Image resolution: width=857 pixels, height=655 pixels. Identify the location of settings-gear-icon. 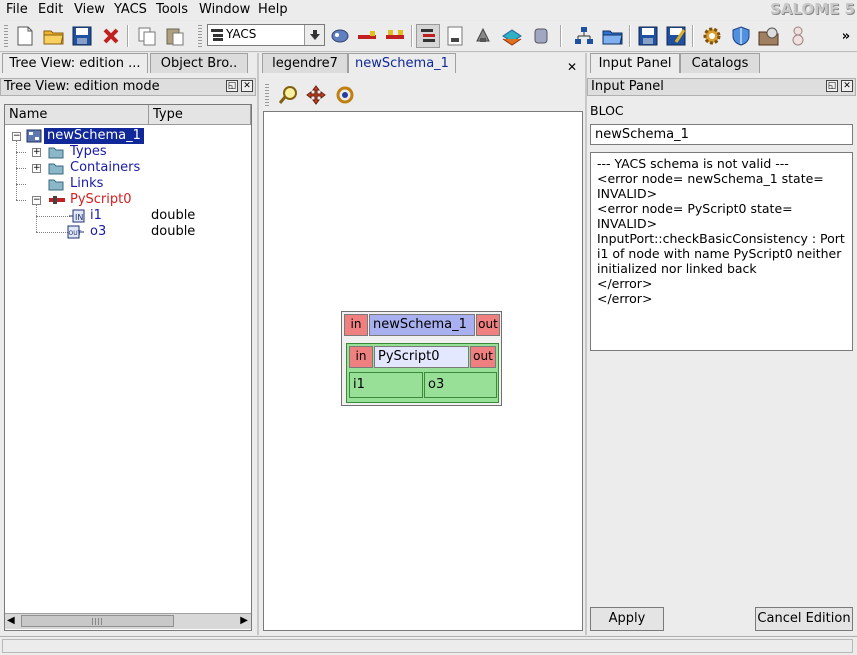
(712, 36).